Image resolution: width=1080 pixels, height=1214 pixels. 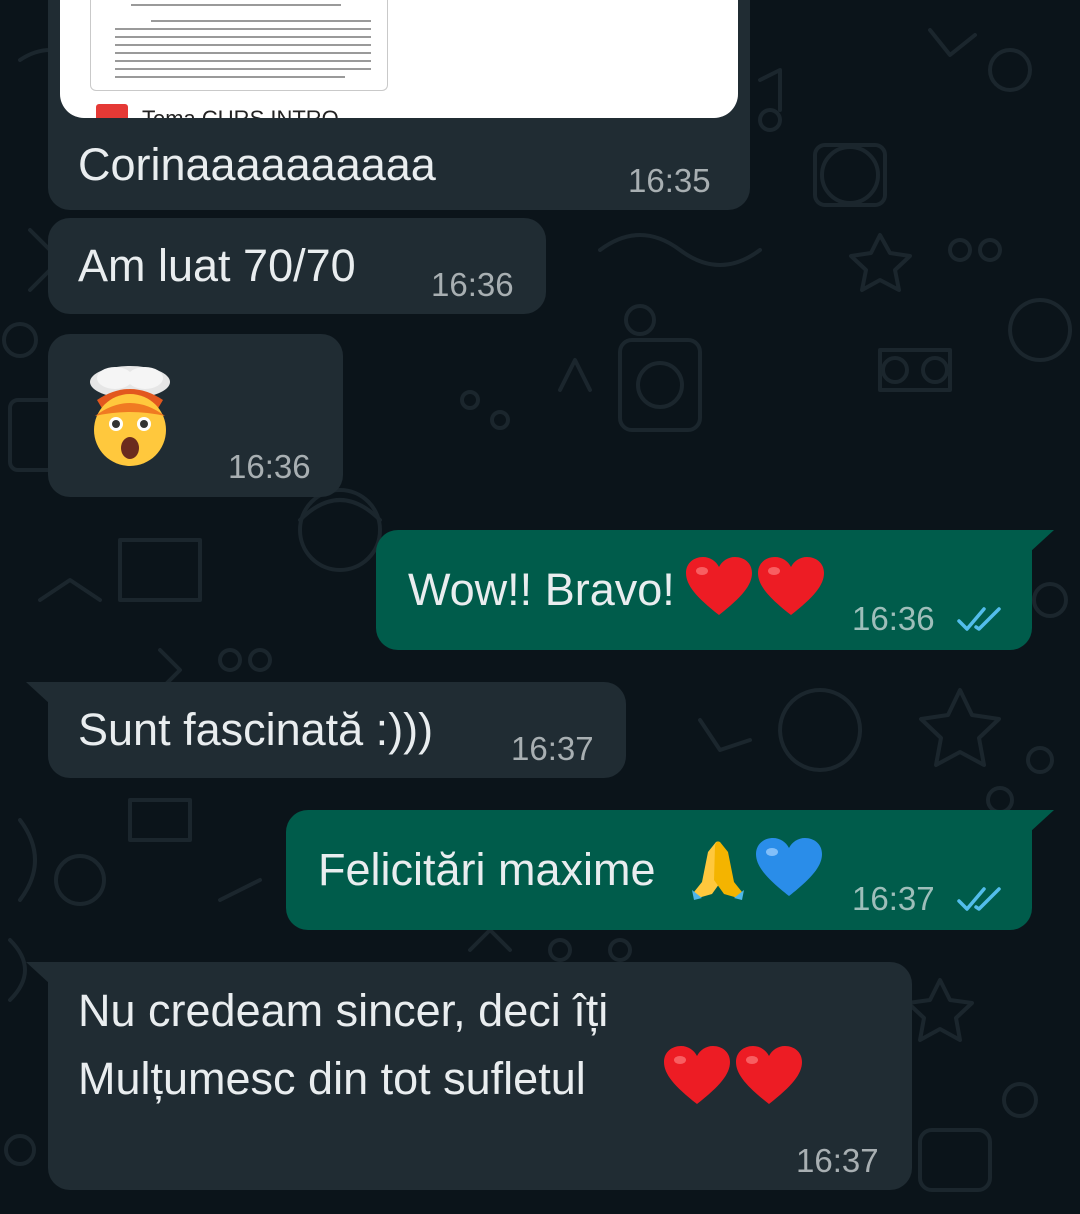 I want to click on message-text: Sunt fascinată :))), so click(x=256, y=729).